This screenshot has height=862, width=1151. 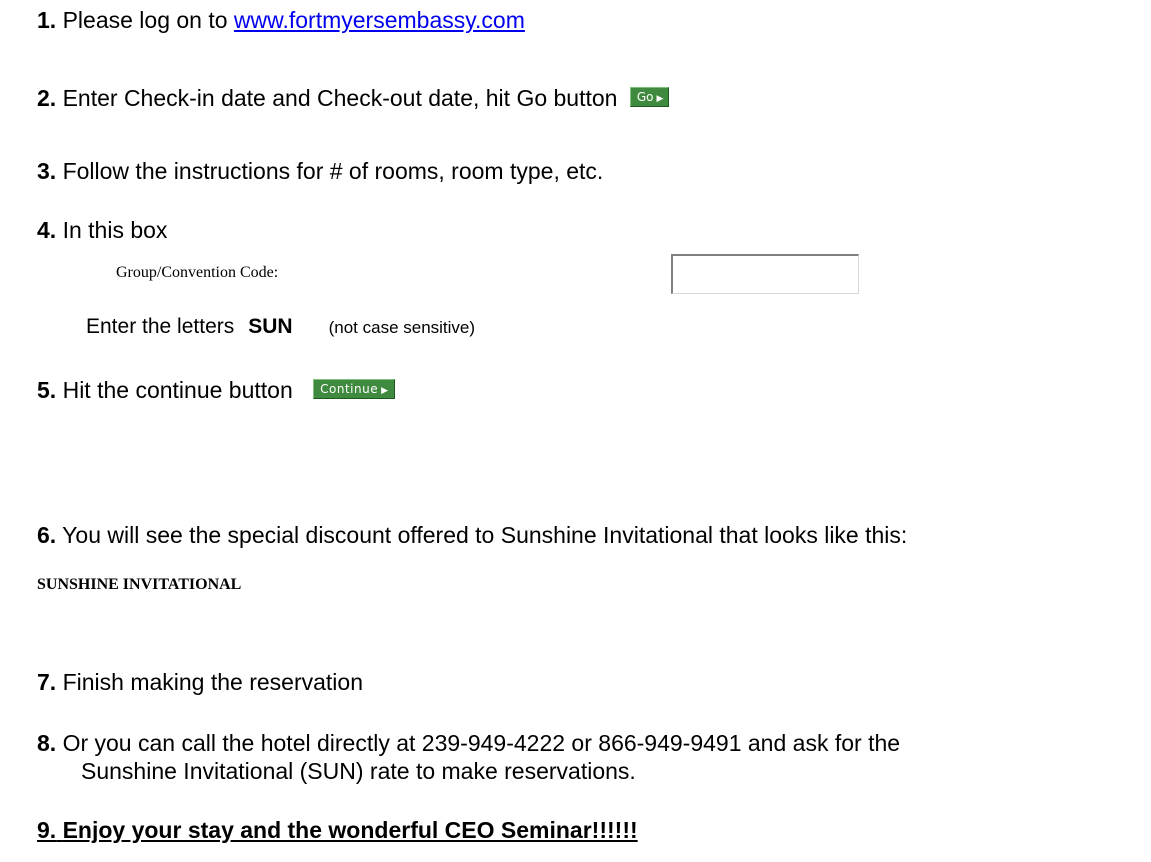 I want to click on group-code-input, so click(x=765, y=274).